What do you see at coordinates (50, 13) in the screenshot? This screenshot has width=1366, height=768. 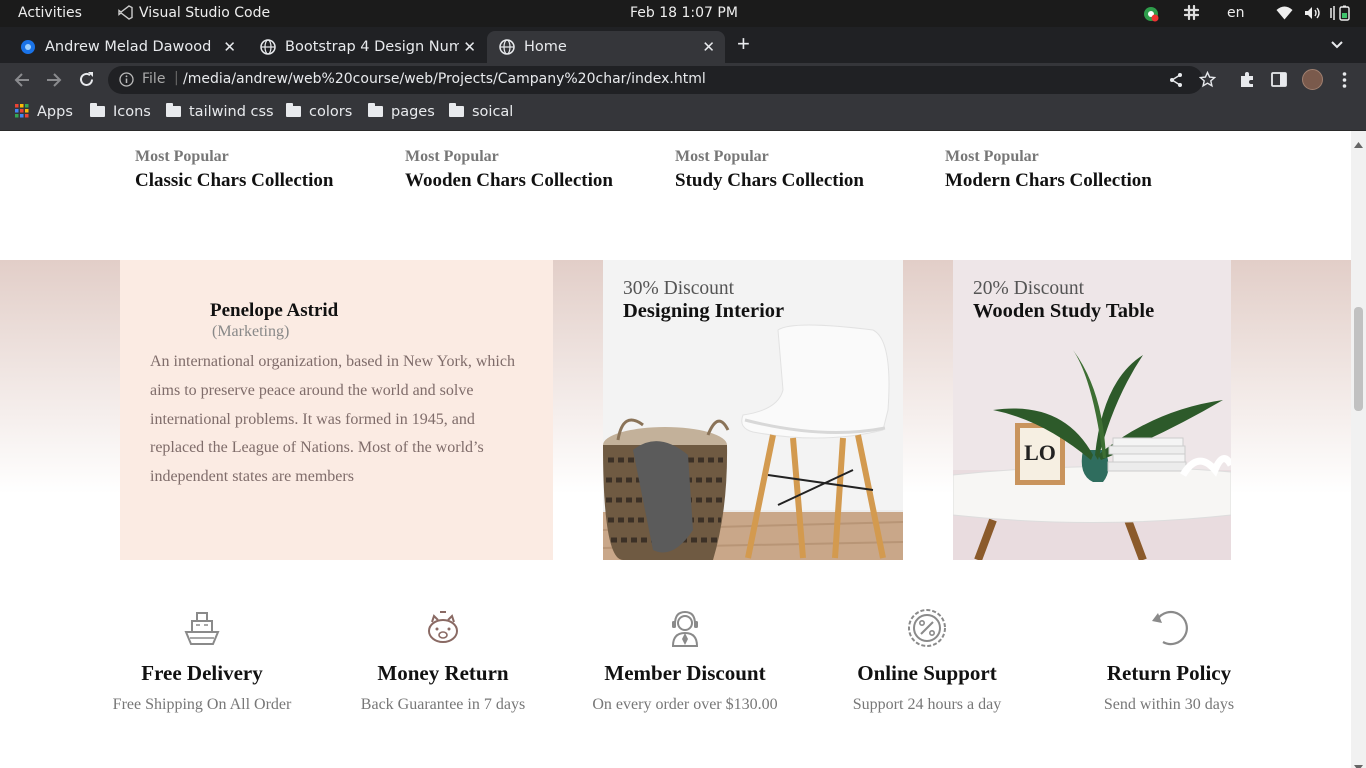 I see `activities-button: Activities` at bounding box center [50, 13].